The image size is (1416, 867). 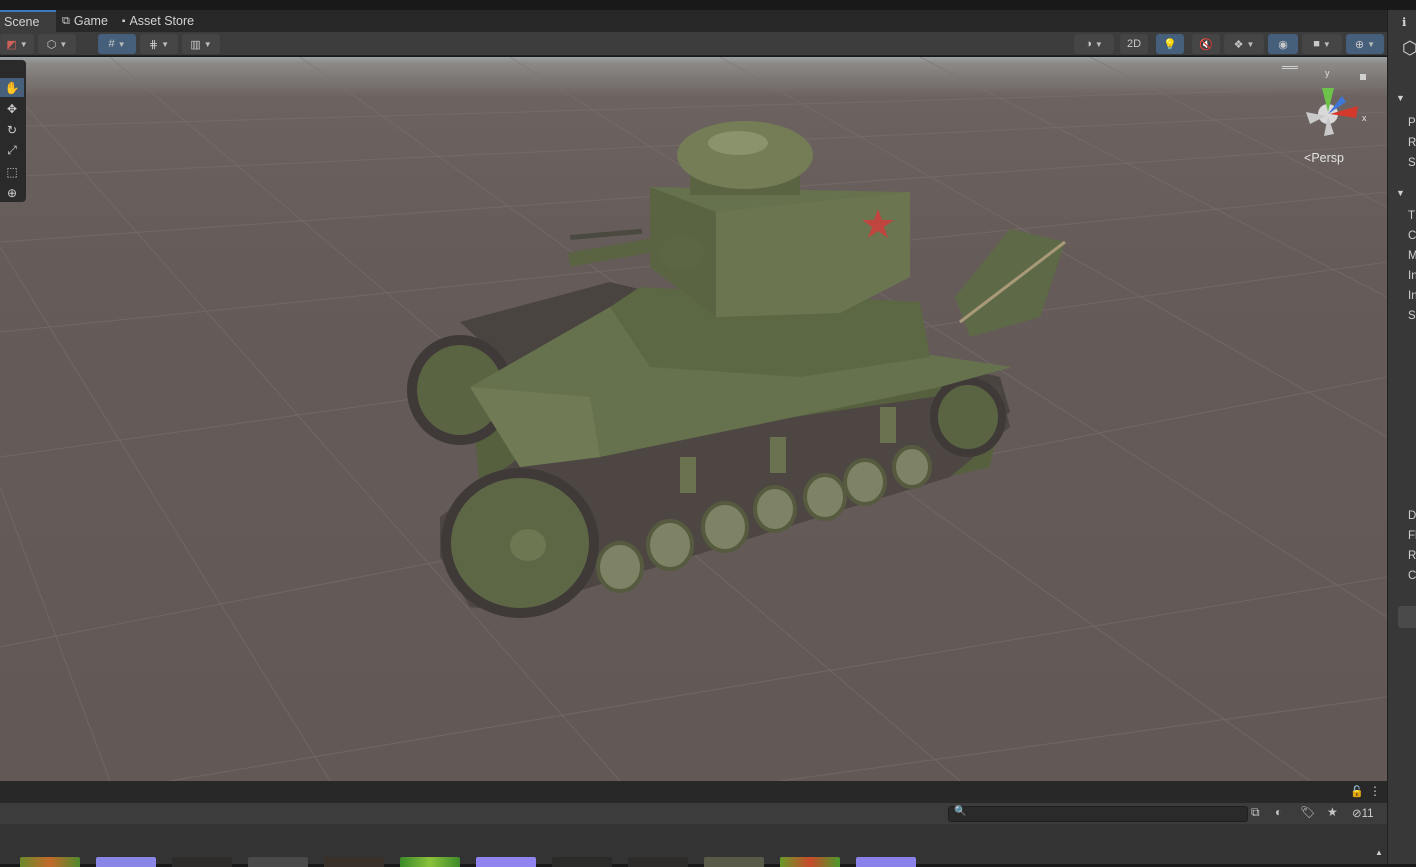 I want to click on global-local-dropdown: ⬡ ▼, so click(x=57, y=44).